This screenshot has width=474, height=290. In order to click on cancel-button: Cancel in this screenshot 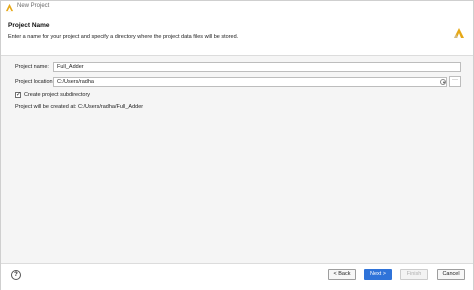, I will do `click(451, 274)`.